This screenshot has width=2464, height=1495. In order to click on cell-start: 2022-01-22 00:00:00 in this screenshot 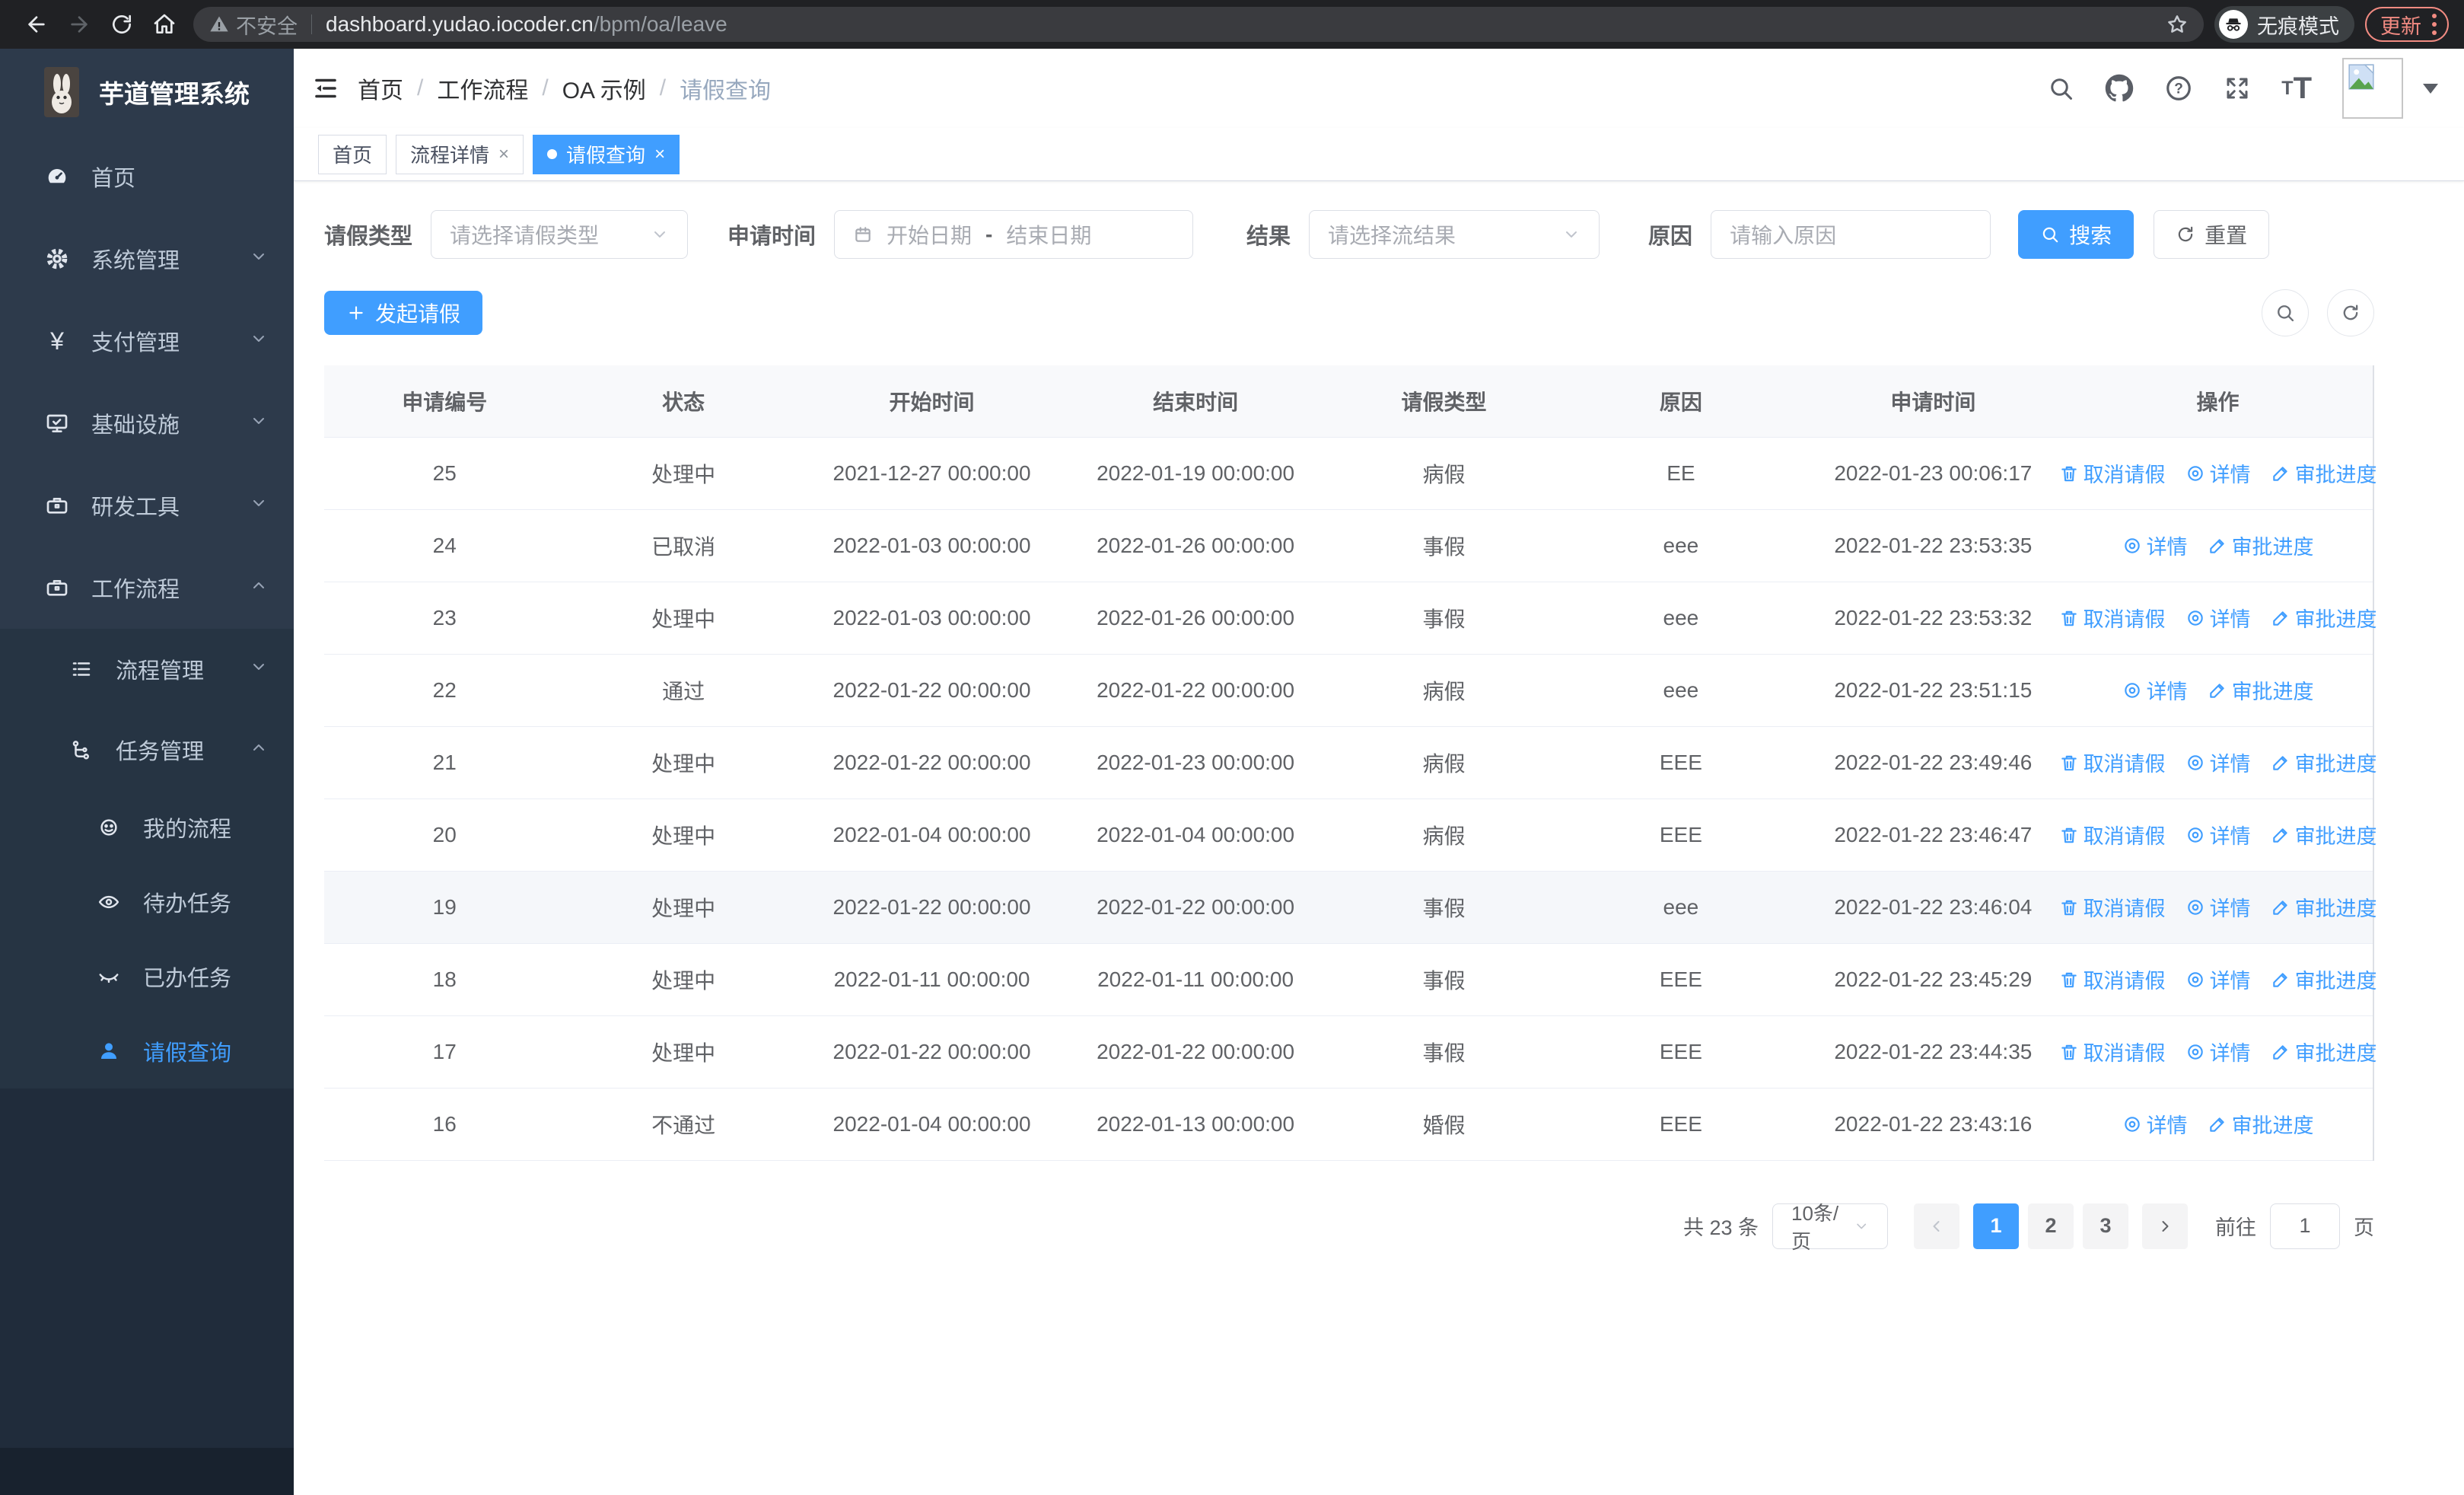, I will do `click(931, 1052)`.